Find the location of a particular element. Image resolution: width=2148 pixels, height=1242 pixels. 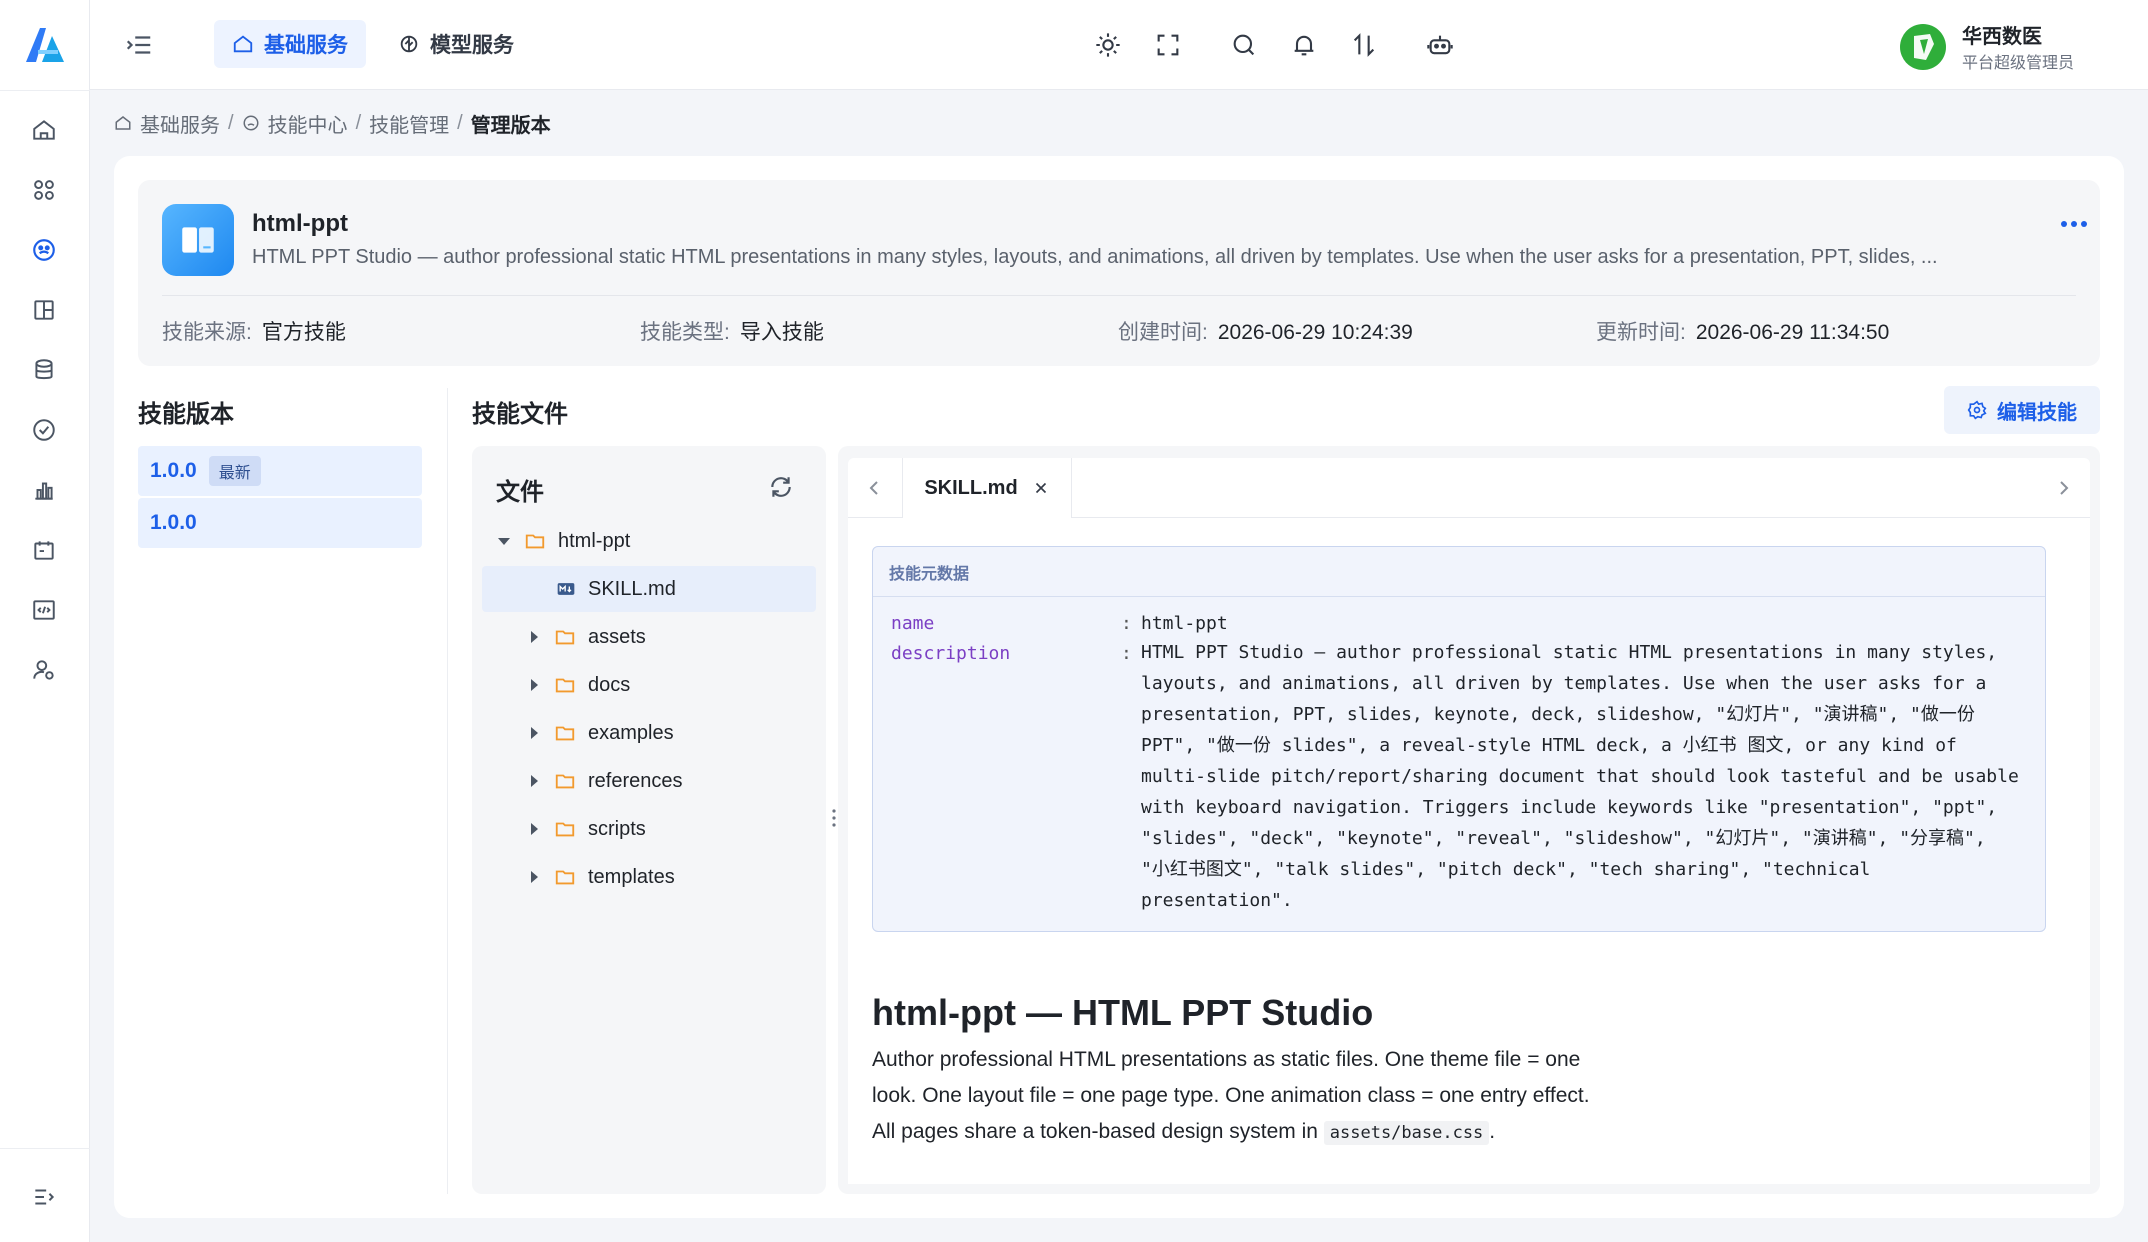

latest-badge: 最新 is located at coordinates (234, 471).